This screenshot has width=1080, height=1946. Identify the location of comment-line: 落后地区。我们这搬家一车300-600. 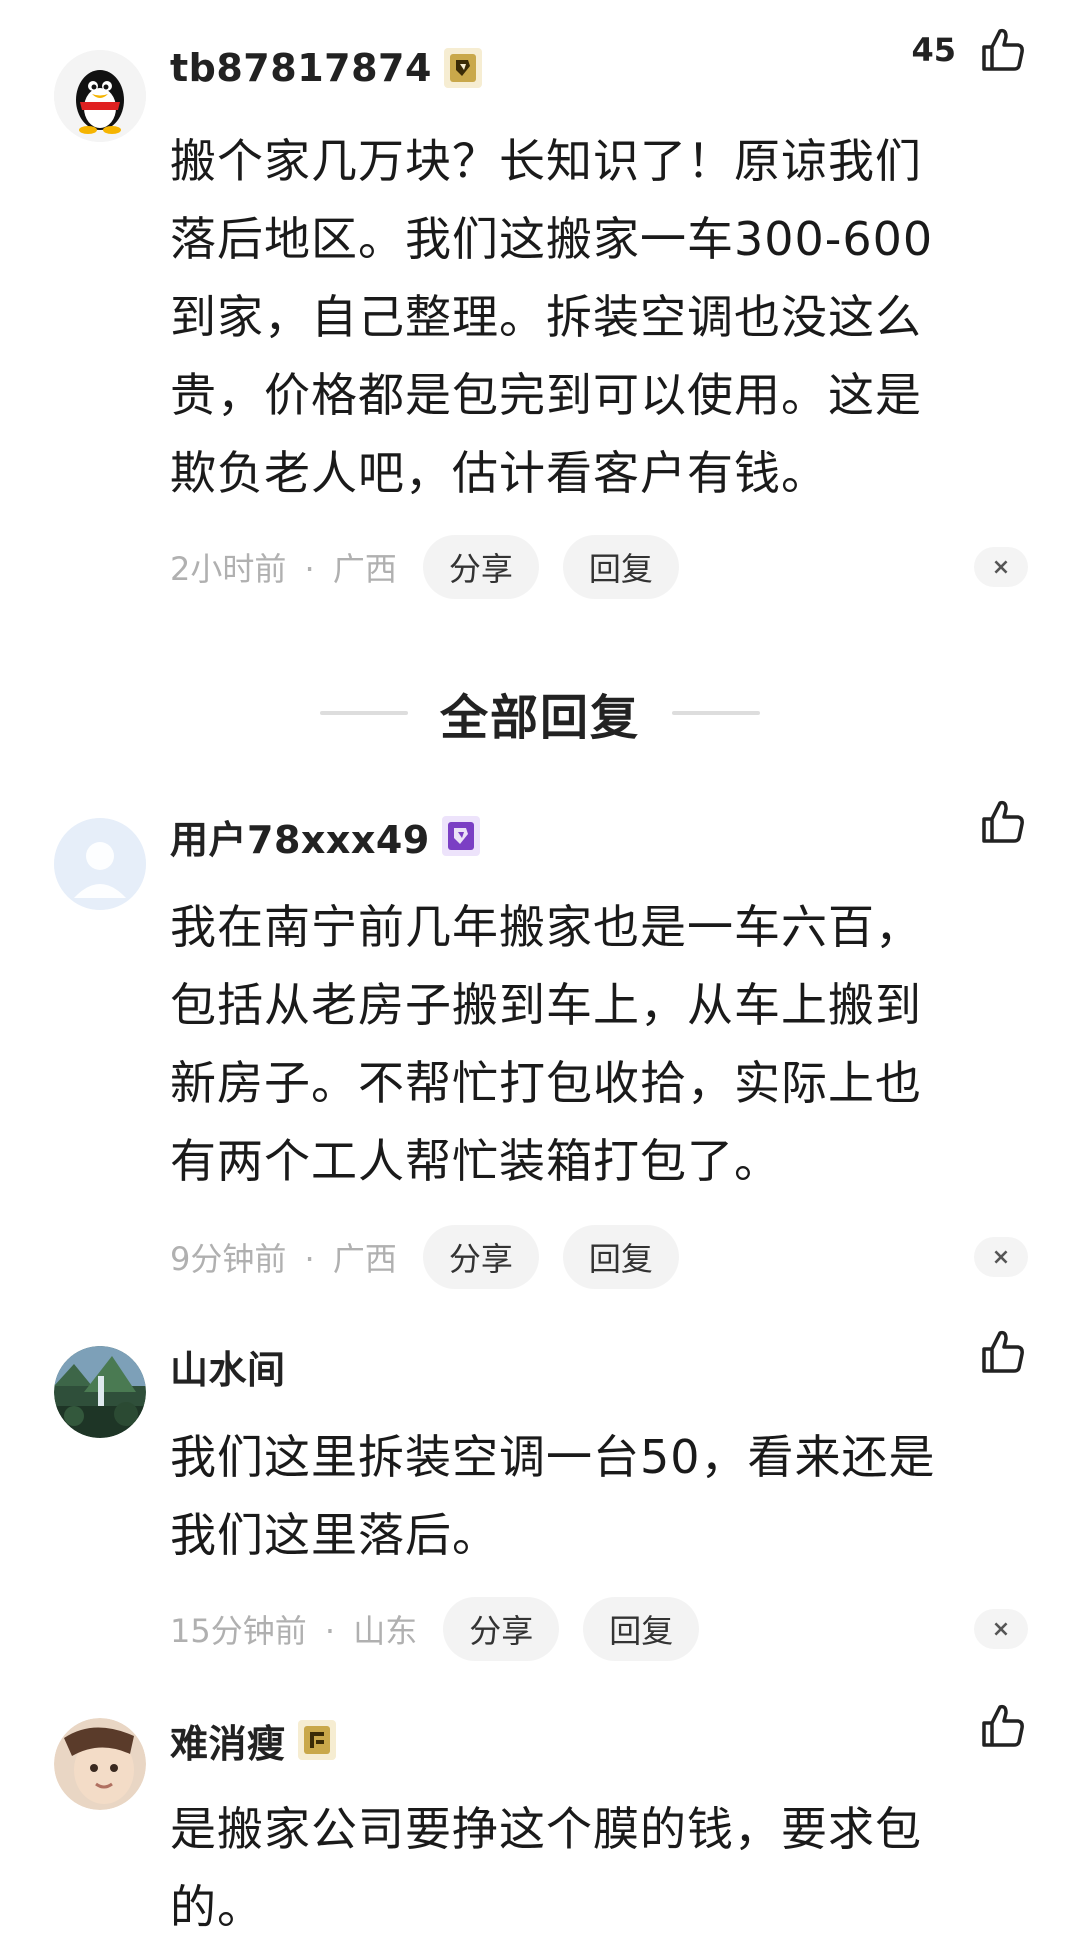
(552, 239).